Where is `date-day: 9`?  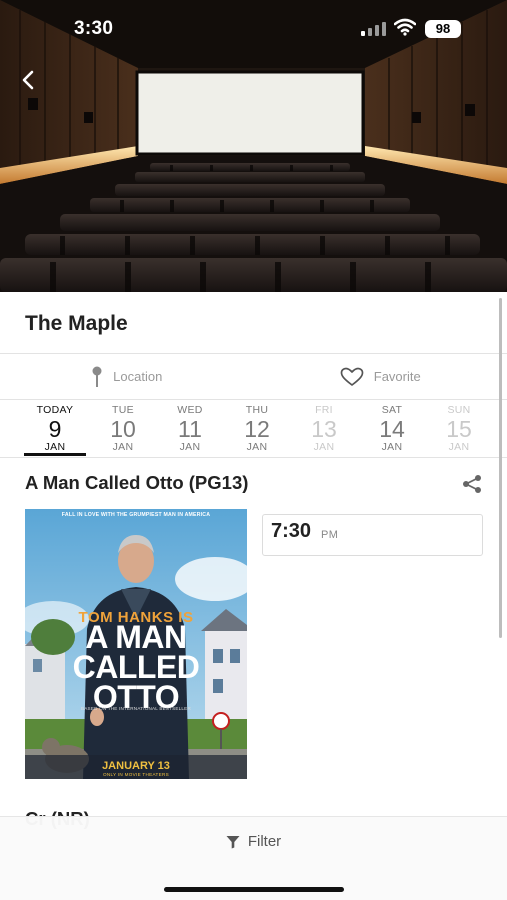
date-day: 9 is located at coordinates (55, 429).